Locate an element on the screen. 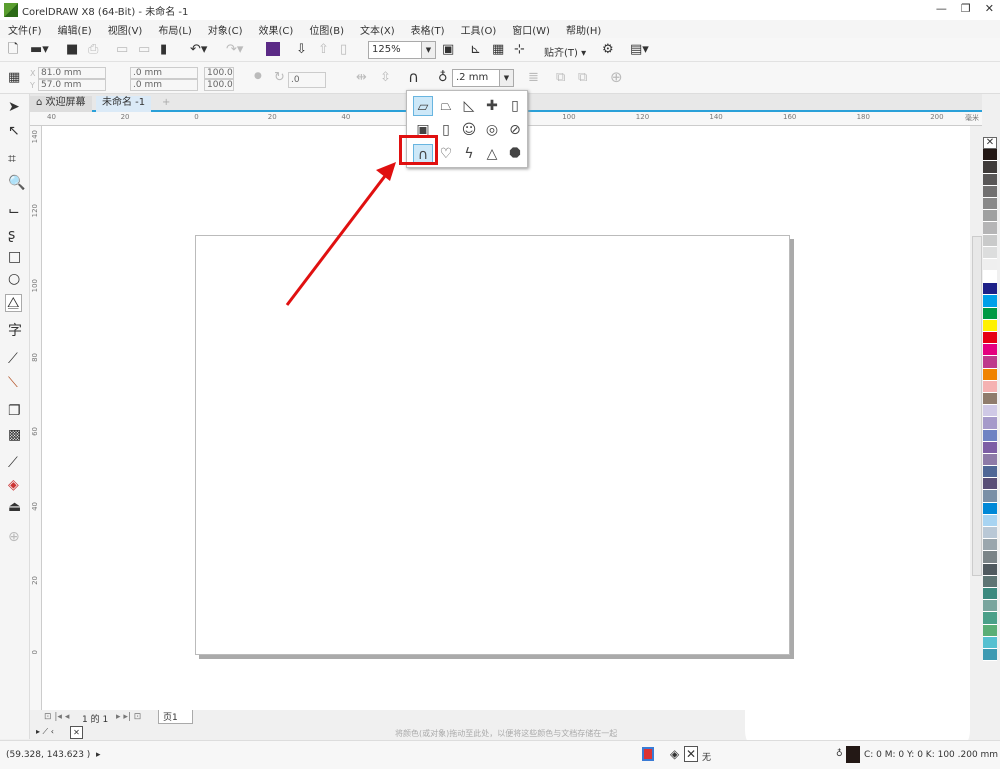  octagon-shape-icon: ⯃ is located at coordinates (515, 154).